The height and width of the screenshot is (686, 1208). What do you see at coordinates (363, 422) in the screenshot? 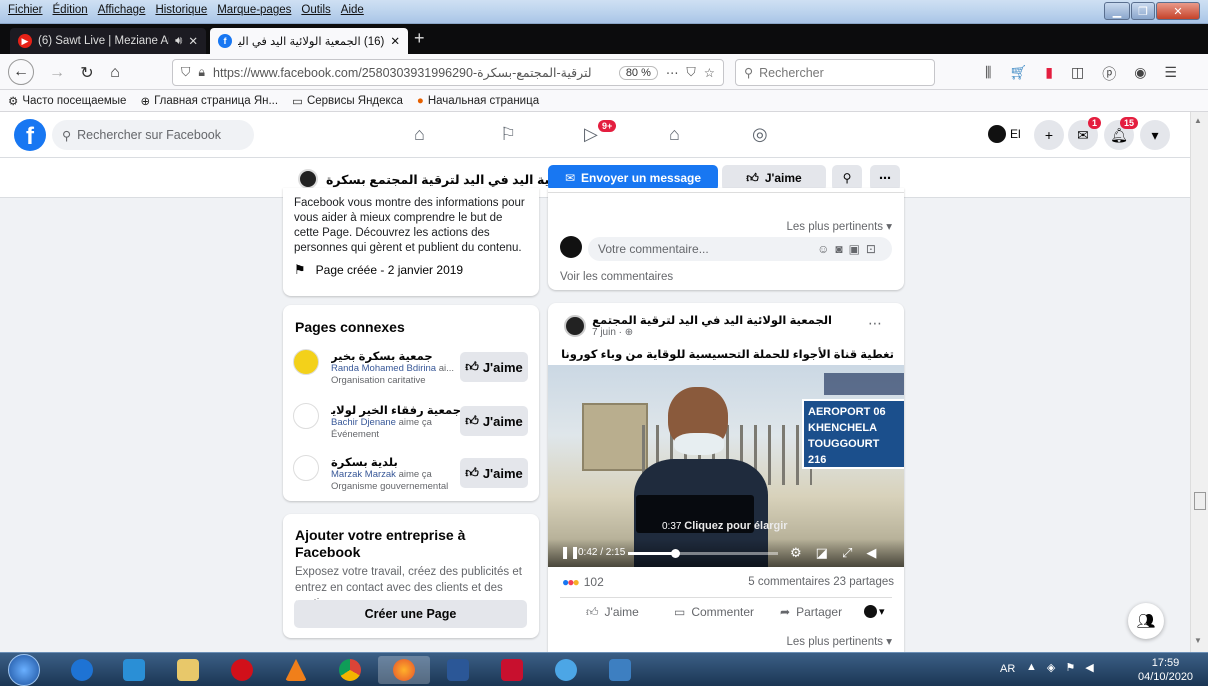
I see `liker-name: Bachir Djenane` at bounding box center [363, 422].